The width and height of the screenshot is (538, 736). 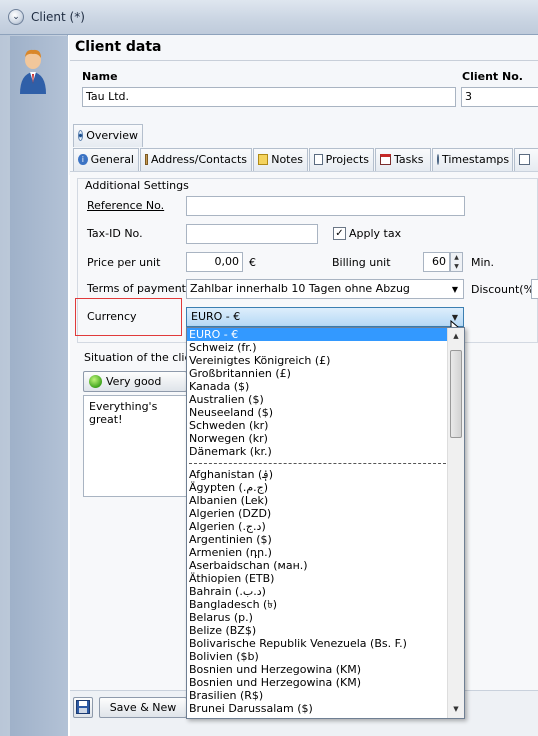 What do you see at coordinates (214, 262) in the screenshot?
I see `price-field: 0,00` at bounding box center [214, 262].